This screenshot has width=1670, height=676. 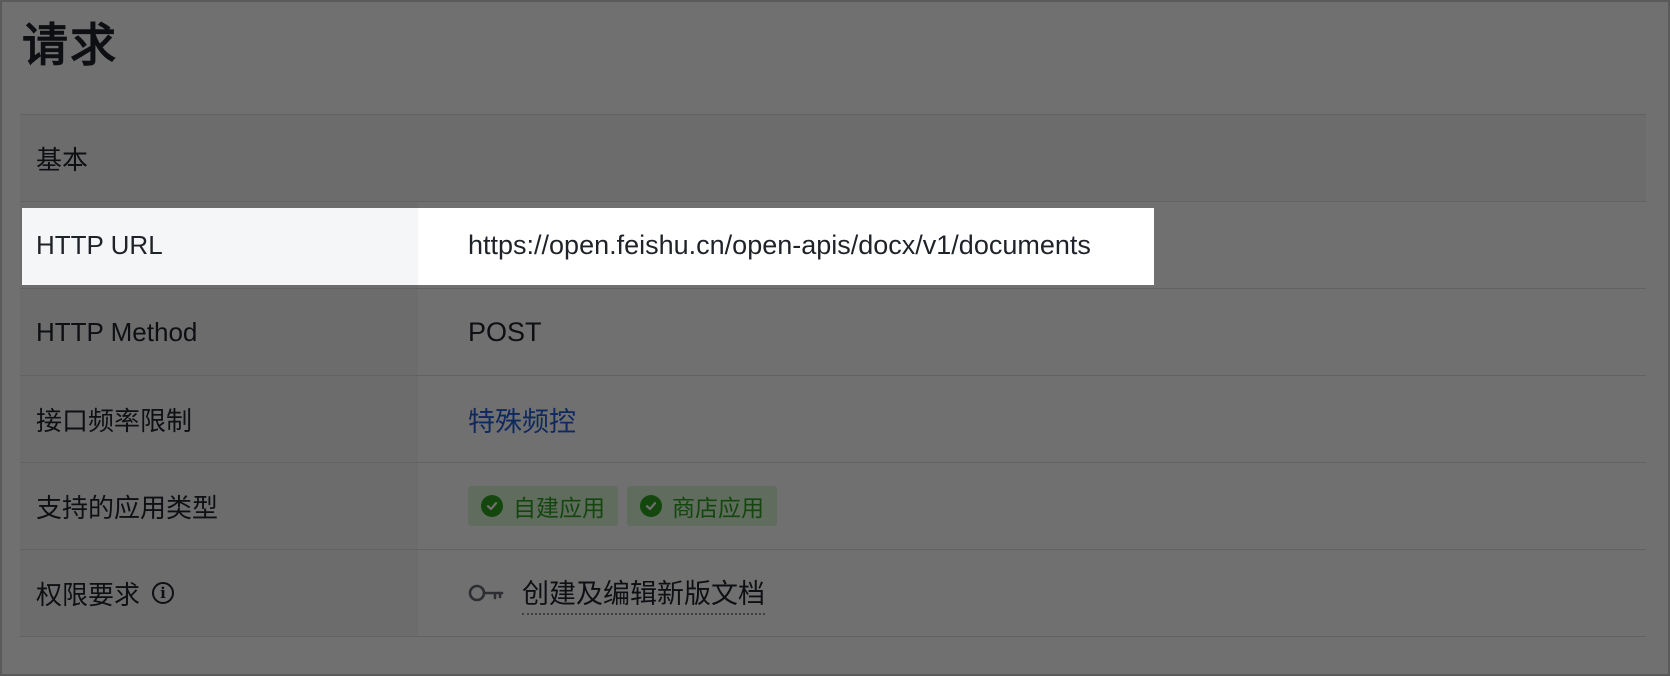 What do you see at coordinates (88, 594) in the screenshot?
I see `permission-label: 权限要求` at bounding box center [88, 594].